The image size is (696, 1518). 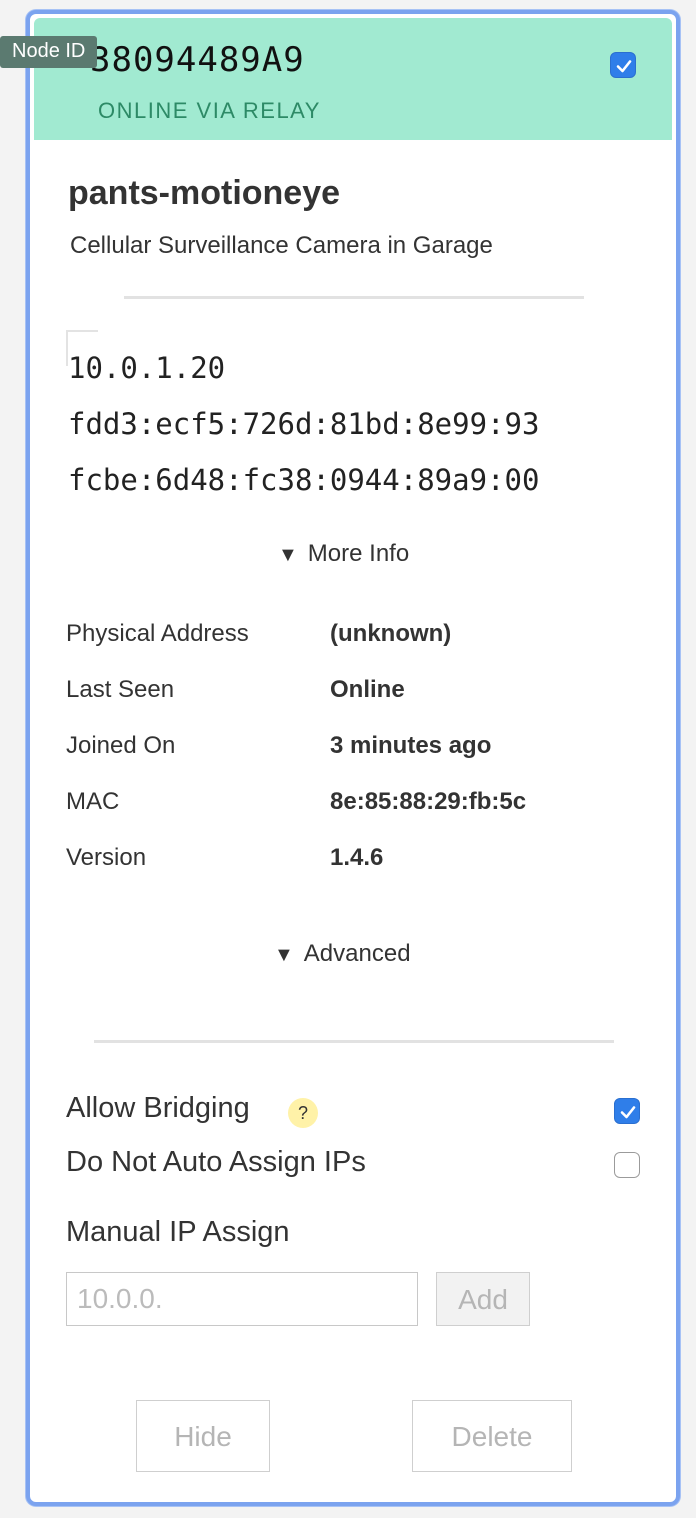 What do you see at coordinates (324, 480) in the screenshot?
I see `ip-address: fcbe:6d48:fc38:0944:89a9:00` at bounding box center [324, 480].